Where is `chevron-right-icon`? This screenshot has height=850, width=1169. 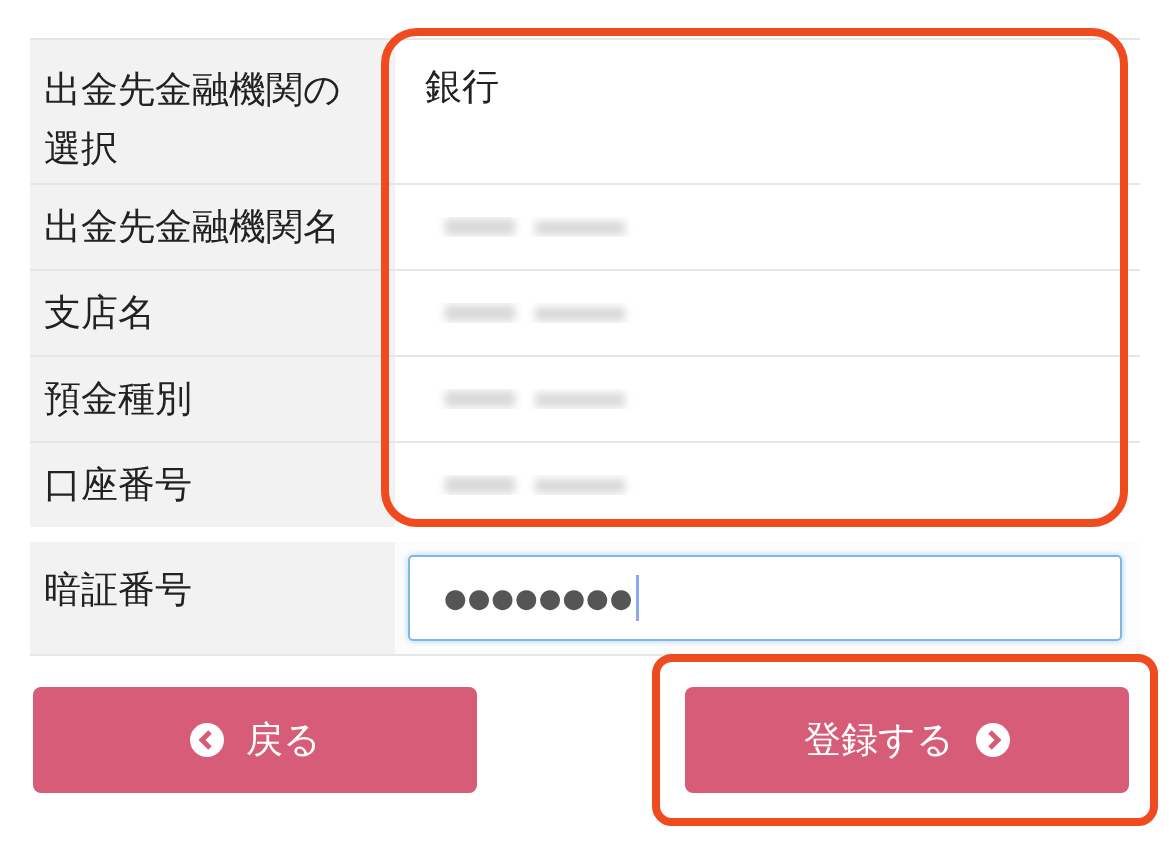 chevron-right-icon is located at coordinates (993, 740).